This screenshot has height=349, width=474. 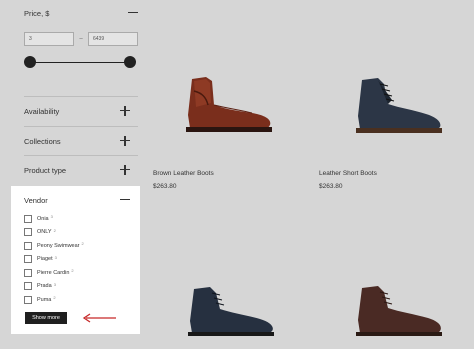 What do you see at coordinates (58, 245) in the screenshot?
I see `vendor-option-label: Peony Swimwear` at bounding box center [58, 245].